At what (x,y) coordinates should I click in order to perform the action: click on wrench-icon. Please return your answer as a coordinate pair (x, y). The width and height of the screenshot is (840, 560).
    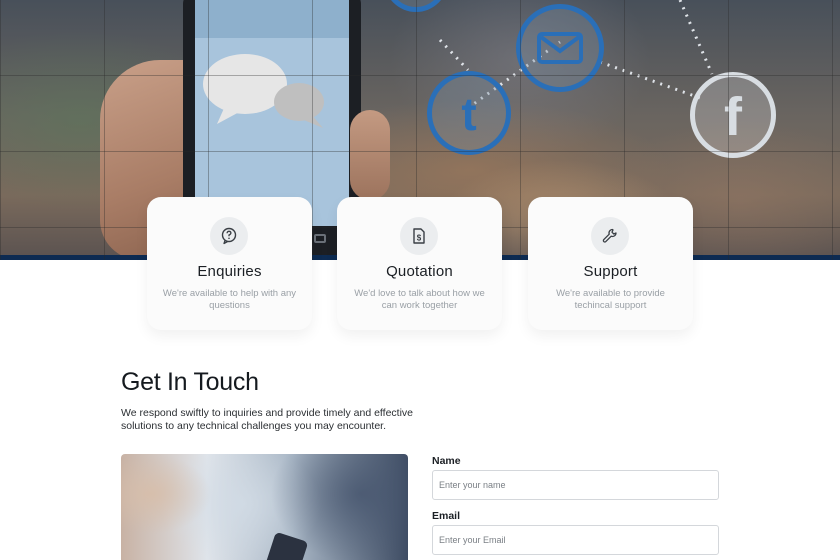
    Looking at the image, I should click on (610, 236).